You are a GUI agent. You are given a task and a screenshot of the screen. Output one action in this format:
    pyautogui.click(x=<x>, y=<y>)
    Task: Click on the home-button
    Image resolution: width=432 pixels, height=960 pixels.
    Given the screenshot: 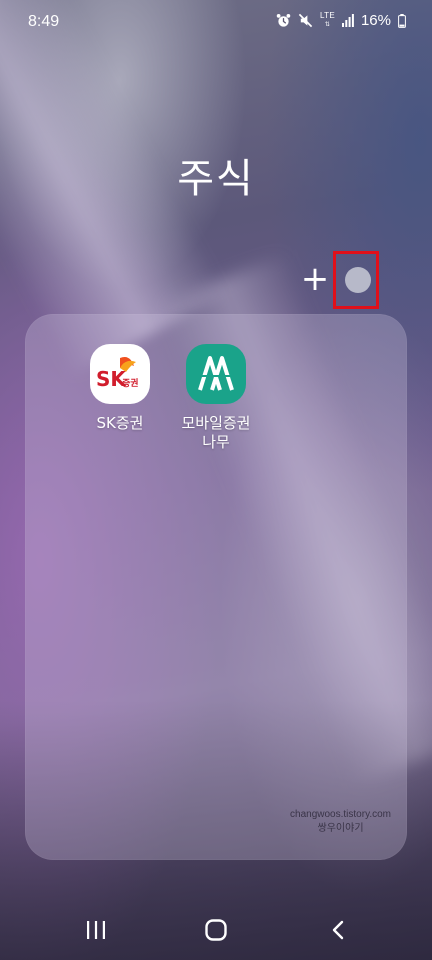 What is the action you would take?
    pyautogui.click(x=216, y=932)
    